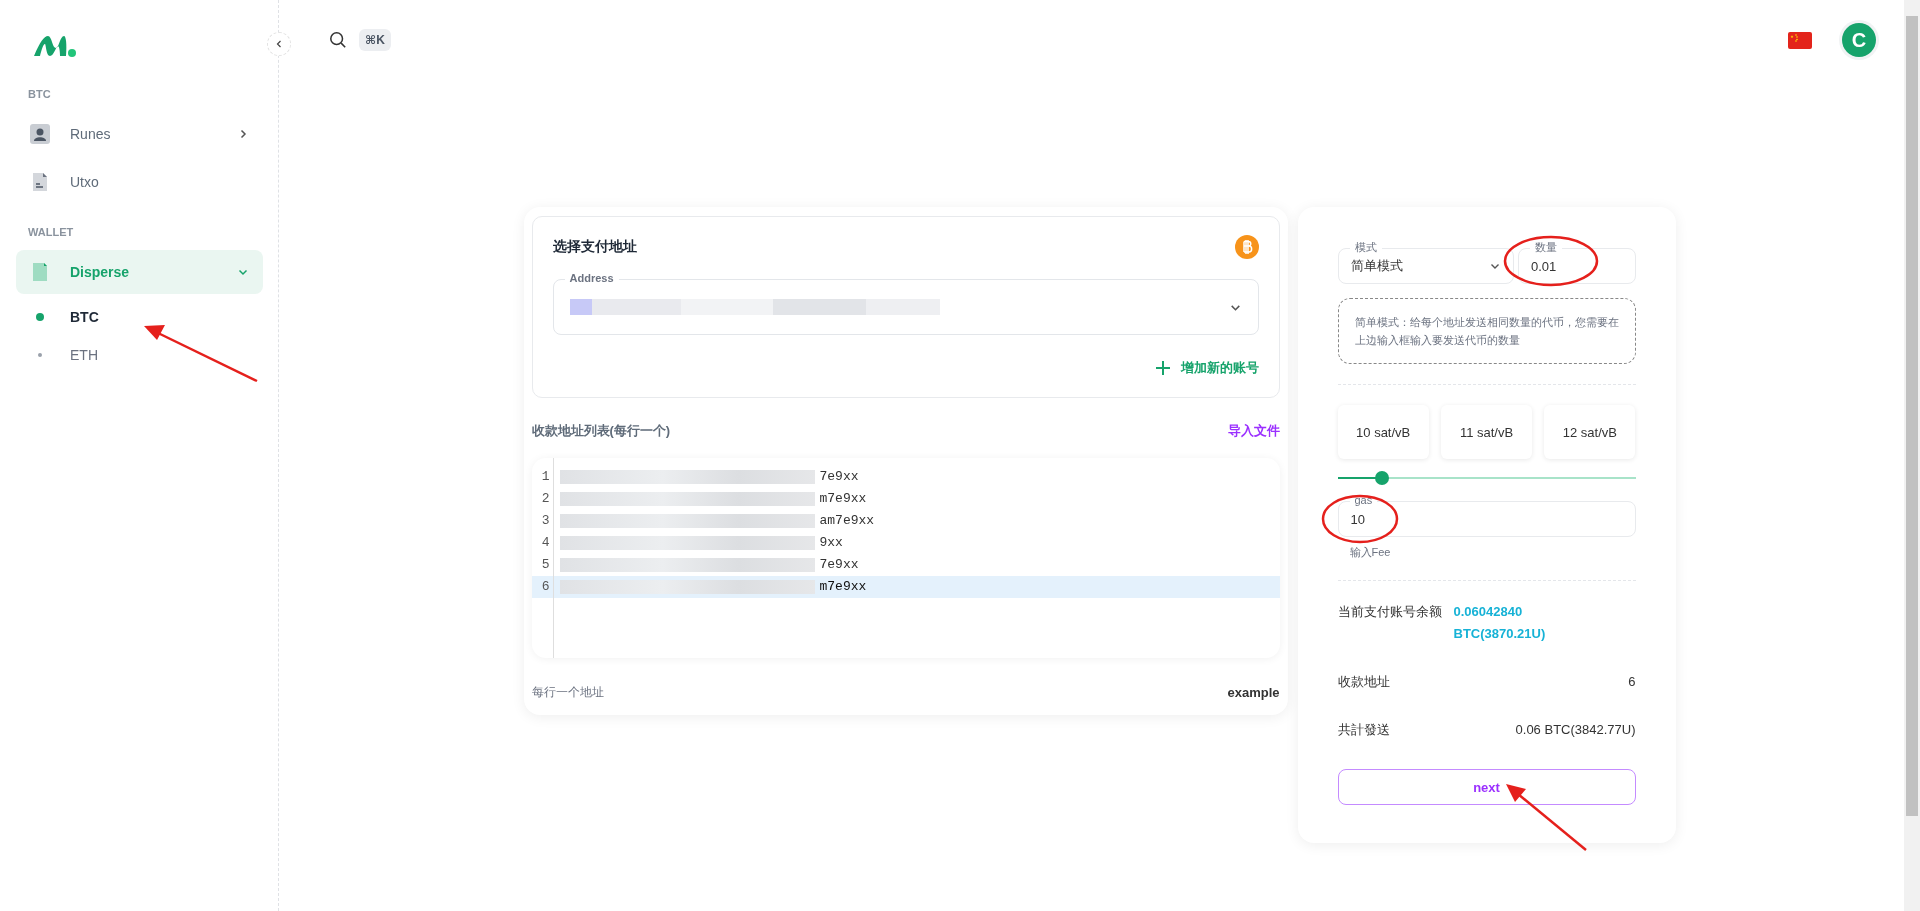 The image size is (1920, 911). Describe the element at coordinates (905, 558) in the screenshot. I see `address-editor: 1 7e9xx 2 m7e9xx 3 am7e9xx 4 9xx 5 7e9xx 6 m7e9xx` at that location.